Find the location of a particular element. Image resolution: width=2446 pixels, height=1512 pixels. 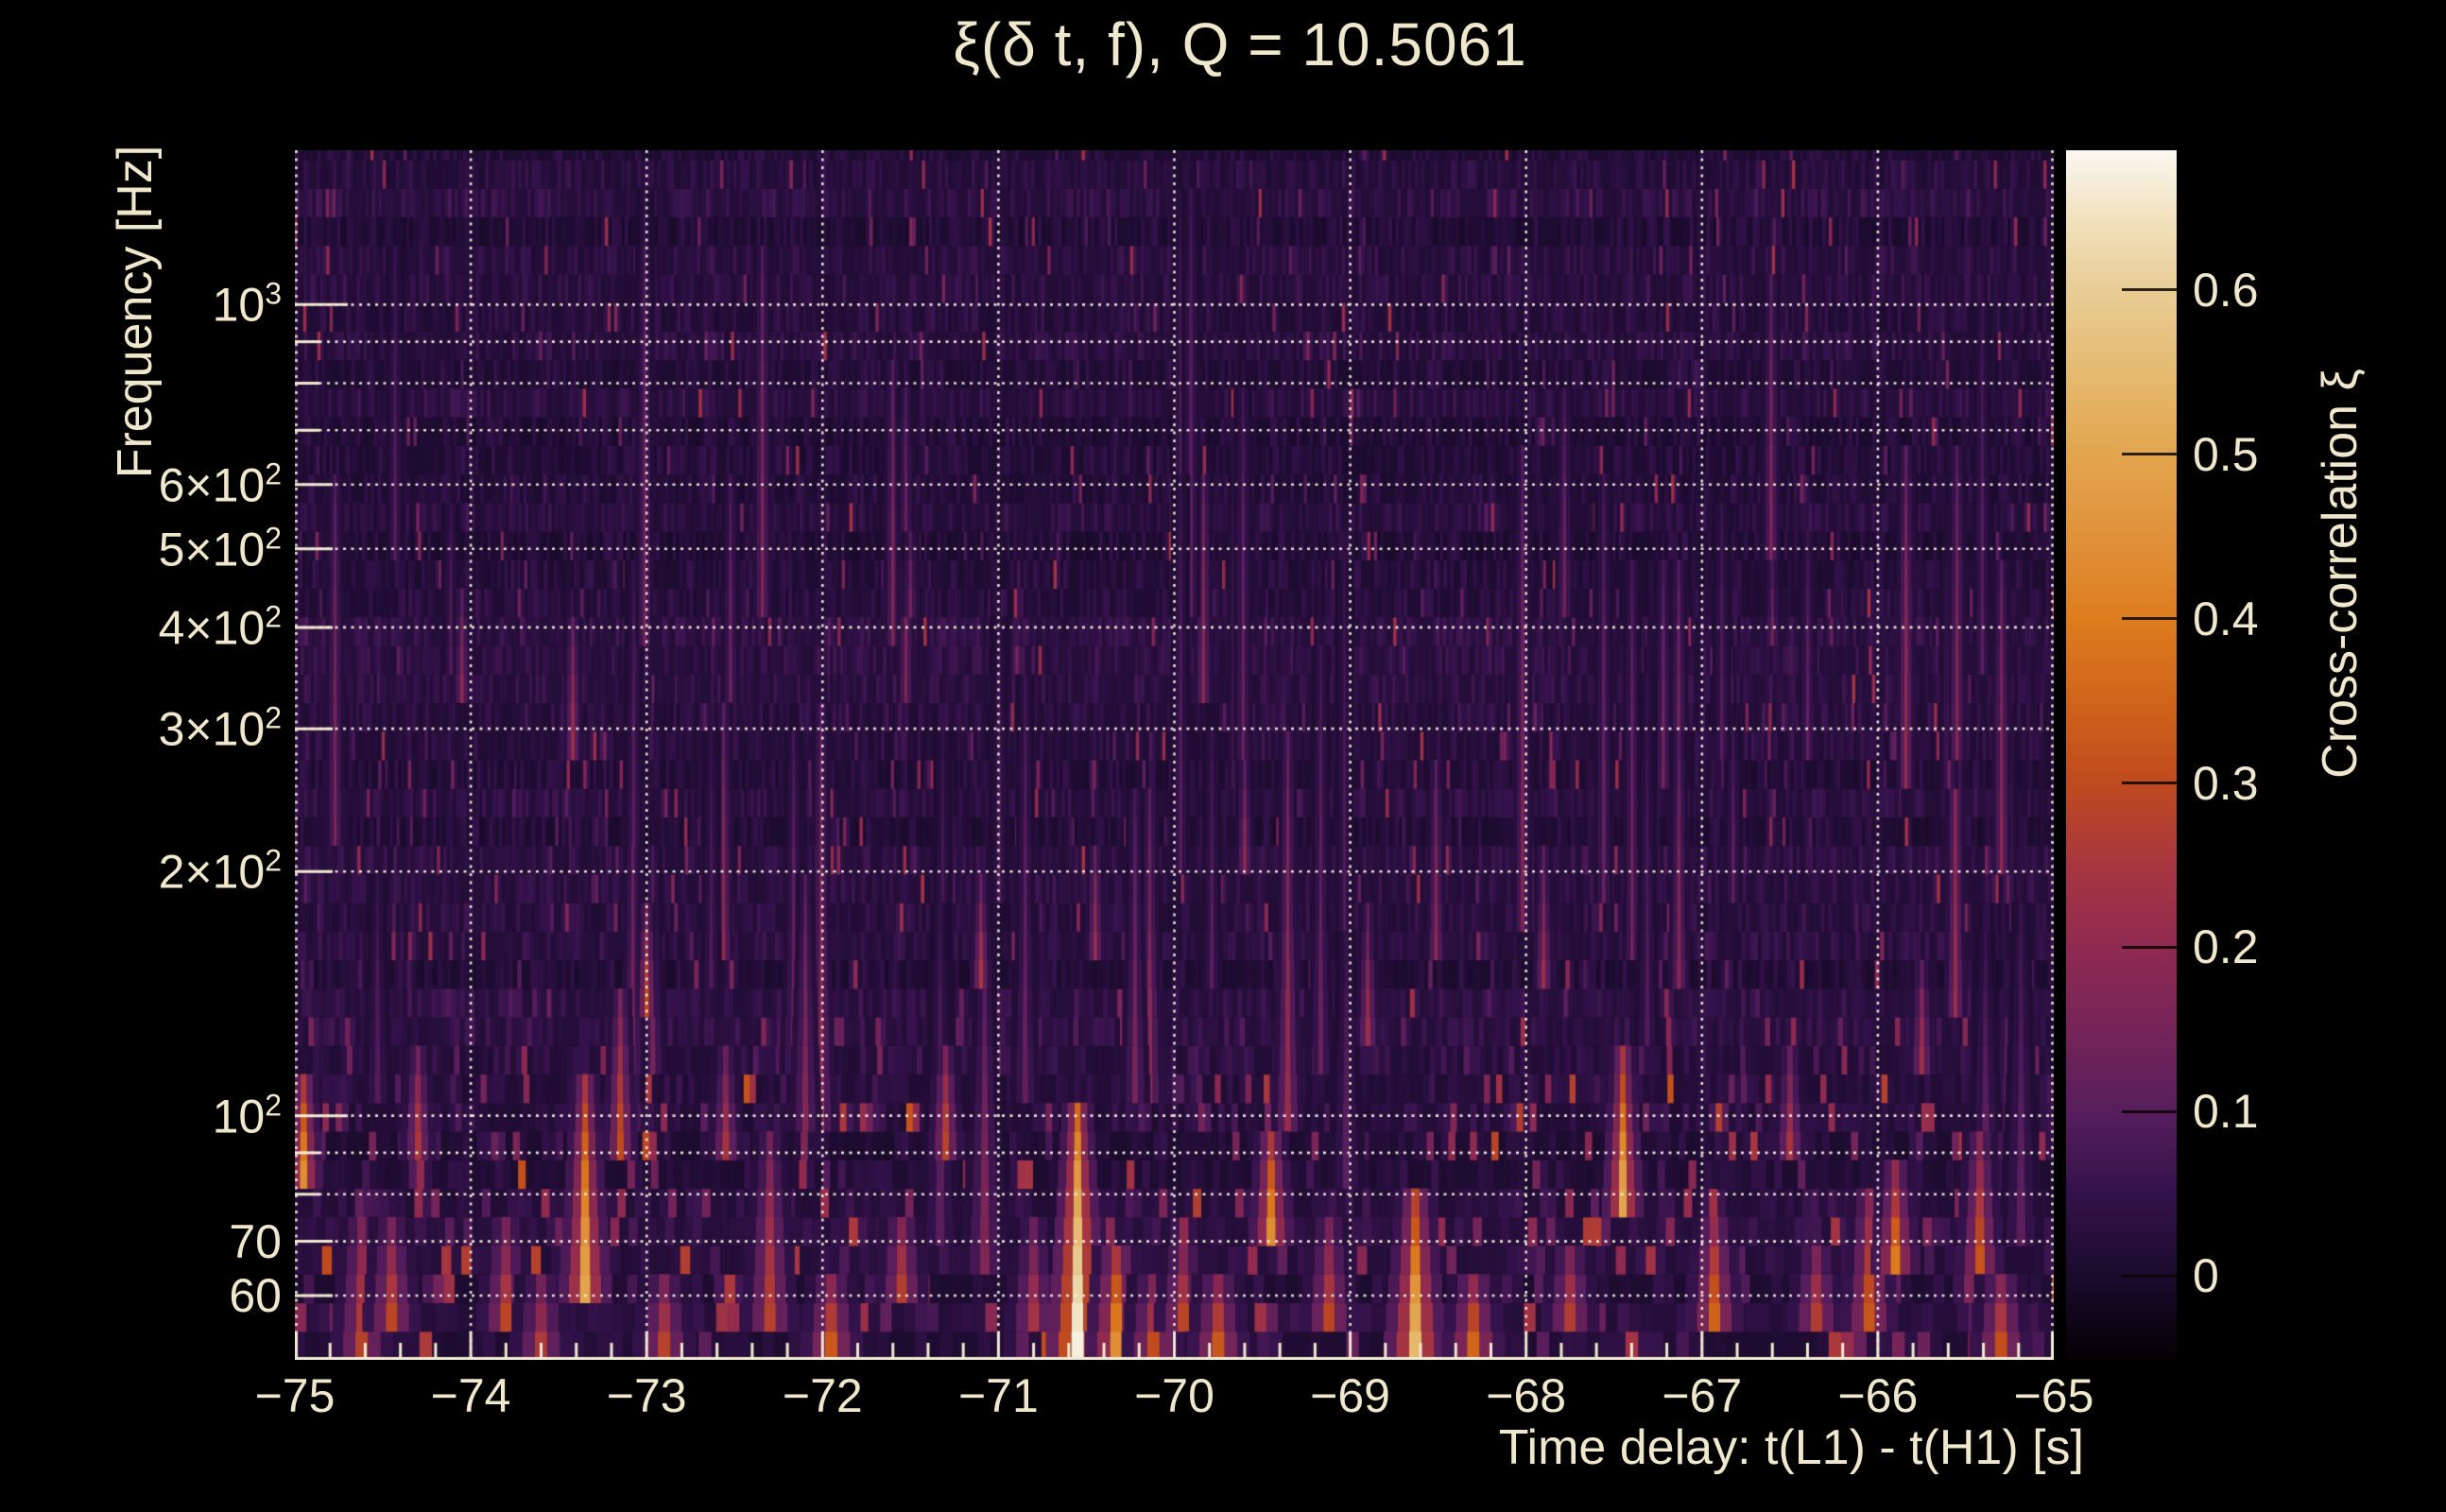

x-tick-label: −74 is located at coordinates (470, 1395).